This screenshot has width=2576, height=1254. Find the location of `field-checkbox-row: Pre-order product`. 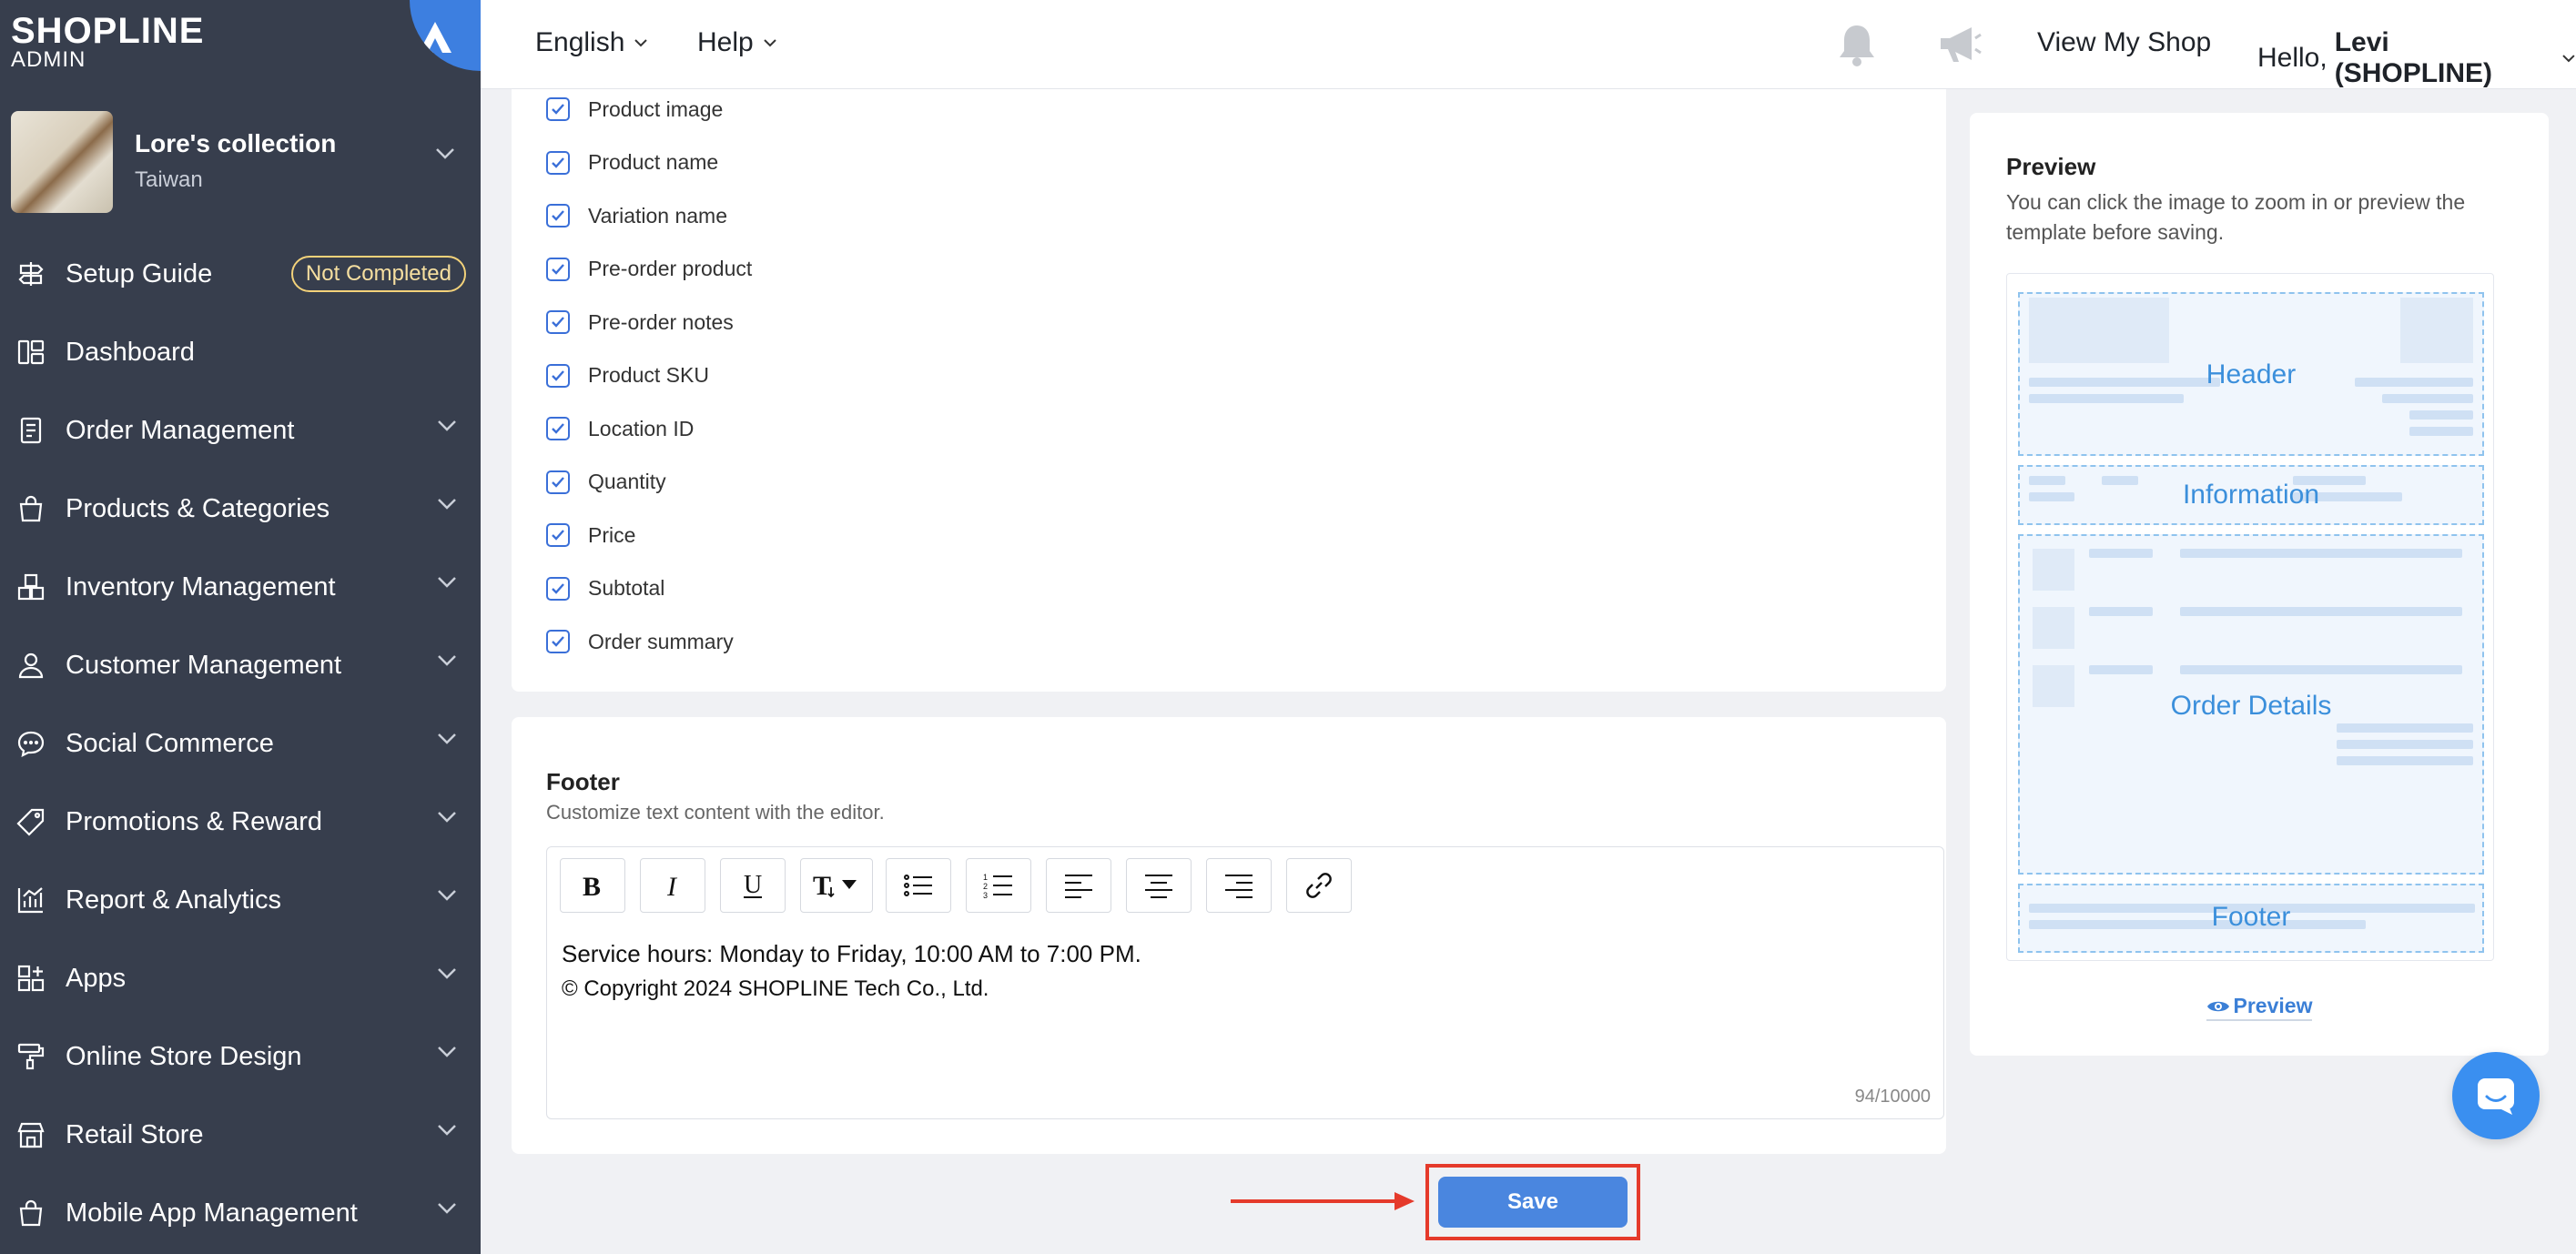

field-checkbox-row: Pre-order product is located at coordinates (649, 269).